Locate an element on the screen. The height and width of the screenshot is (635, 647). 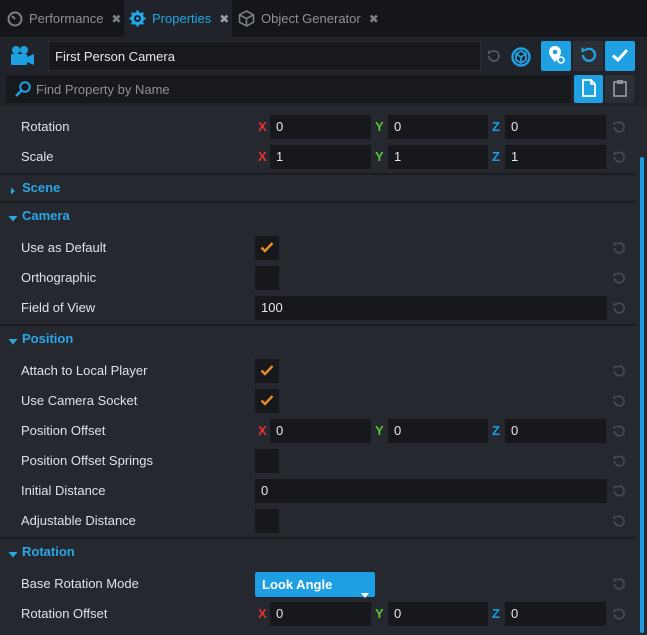
position-offset-z-input: 0 is located at coordinates (555, 431).